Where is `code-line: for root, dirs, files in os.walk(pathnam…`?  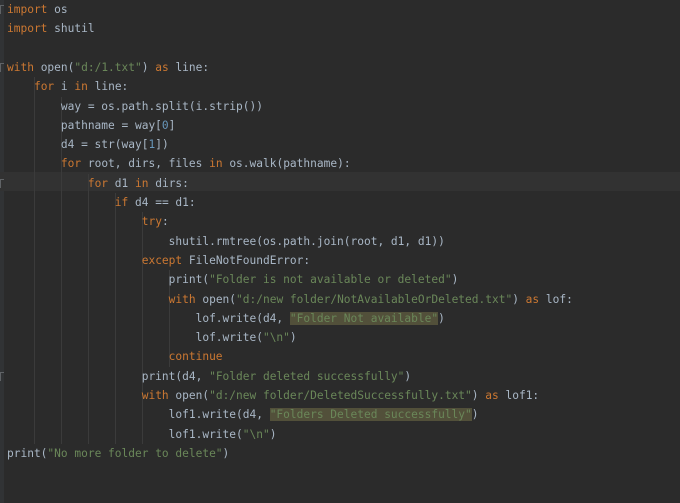
code-line: for root, dirs, files in os.walk(pathnam… is located at coordinates (179, 163).